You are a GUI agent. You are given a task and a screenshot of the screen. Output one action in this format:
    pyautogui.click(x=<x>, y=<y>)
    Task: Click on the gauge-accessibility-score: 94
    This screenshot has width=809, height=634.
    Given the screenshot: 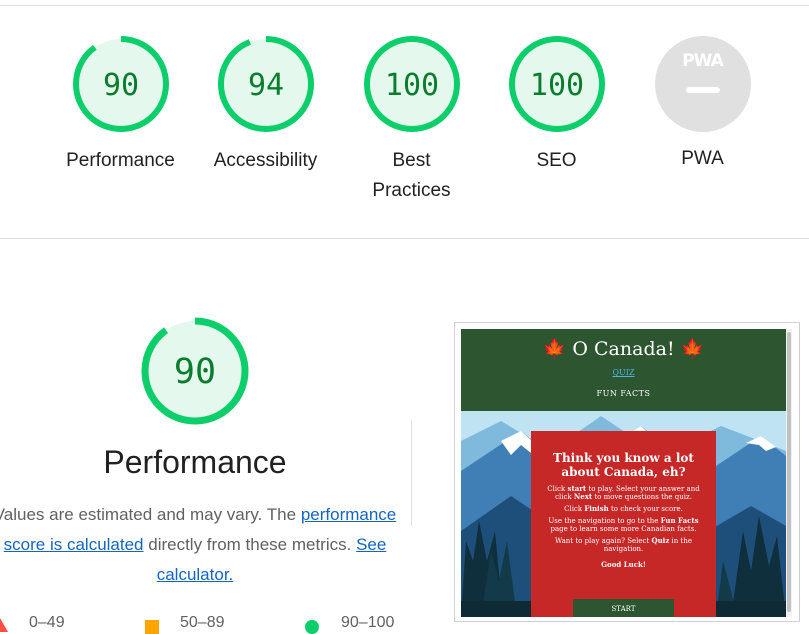 What is the action you would take?
    pyautogui.click(x=265, y=85)
    